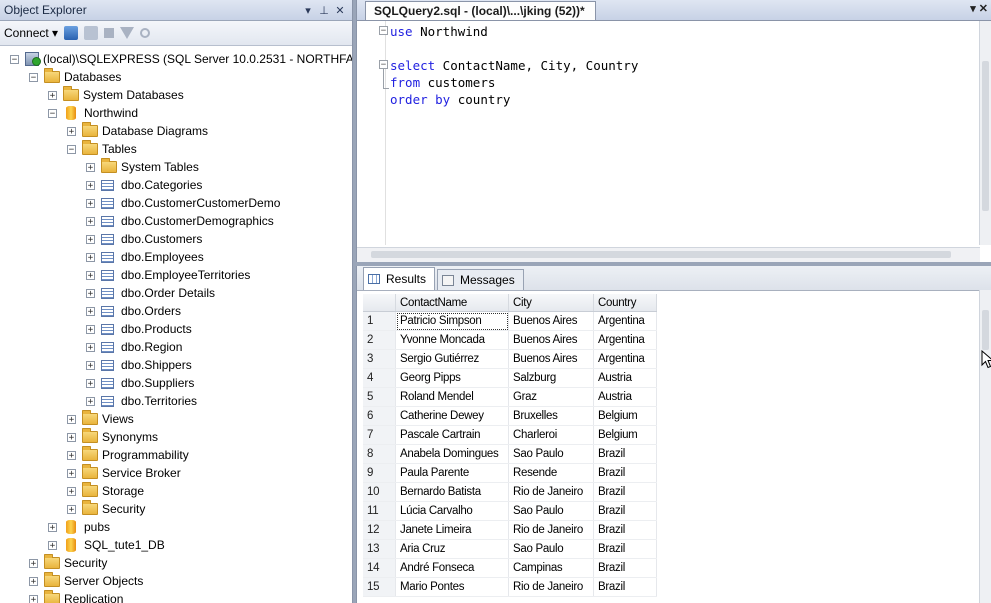 Image resolution: width=991 pixels, height=603 pixels. I want to click on row-number-cell: 1, so click(379, 321).